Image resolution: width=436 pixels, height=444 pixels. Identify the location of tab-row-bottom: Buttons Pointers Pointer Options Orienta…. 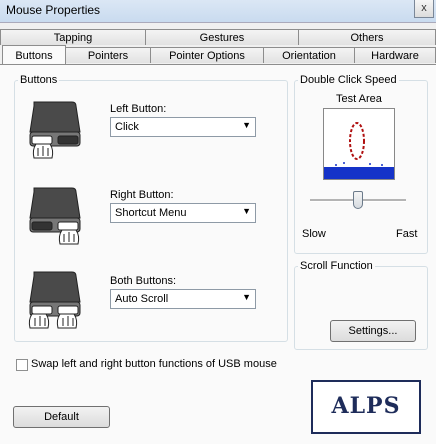
(218, 54).